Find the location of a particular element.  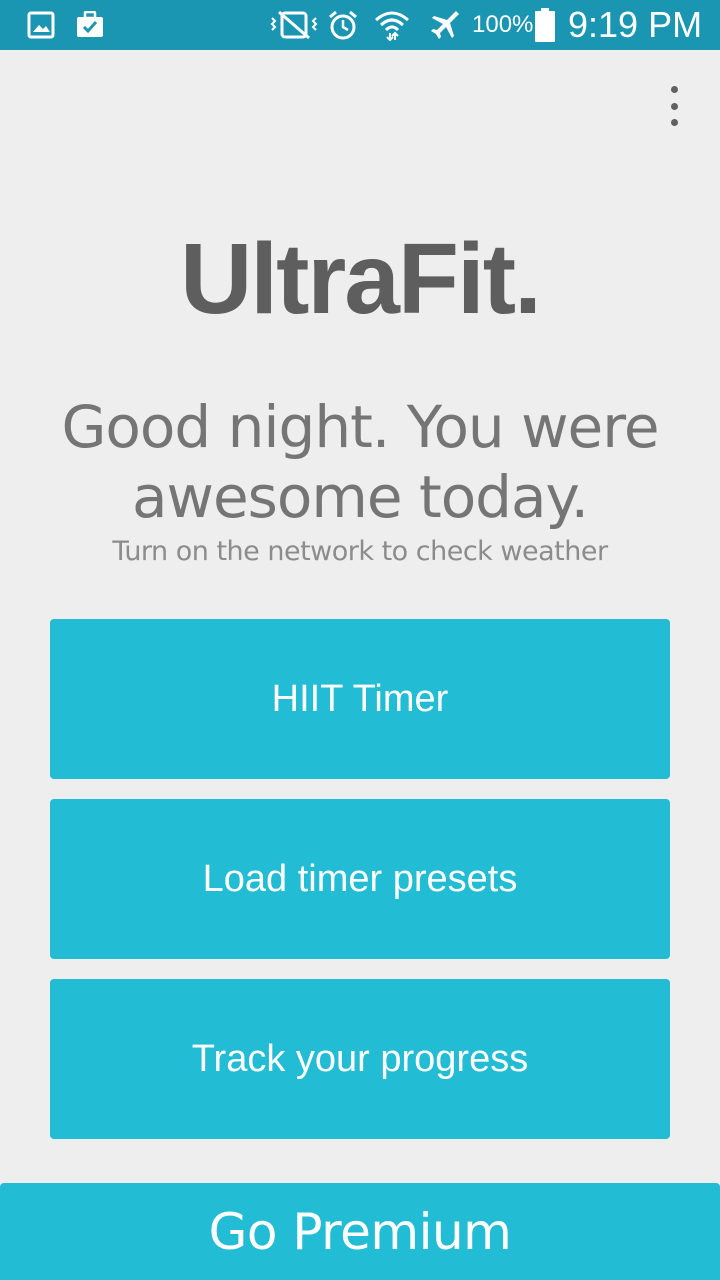

battery-percent: 100% is located at coordinates (503, 24).